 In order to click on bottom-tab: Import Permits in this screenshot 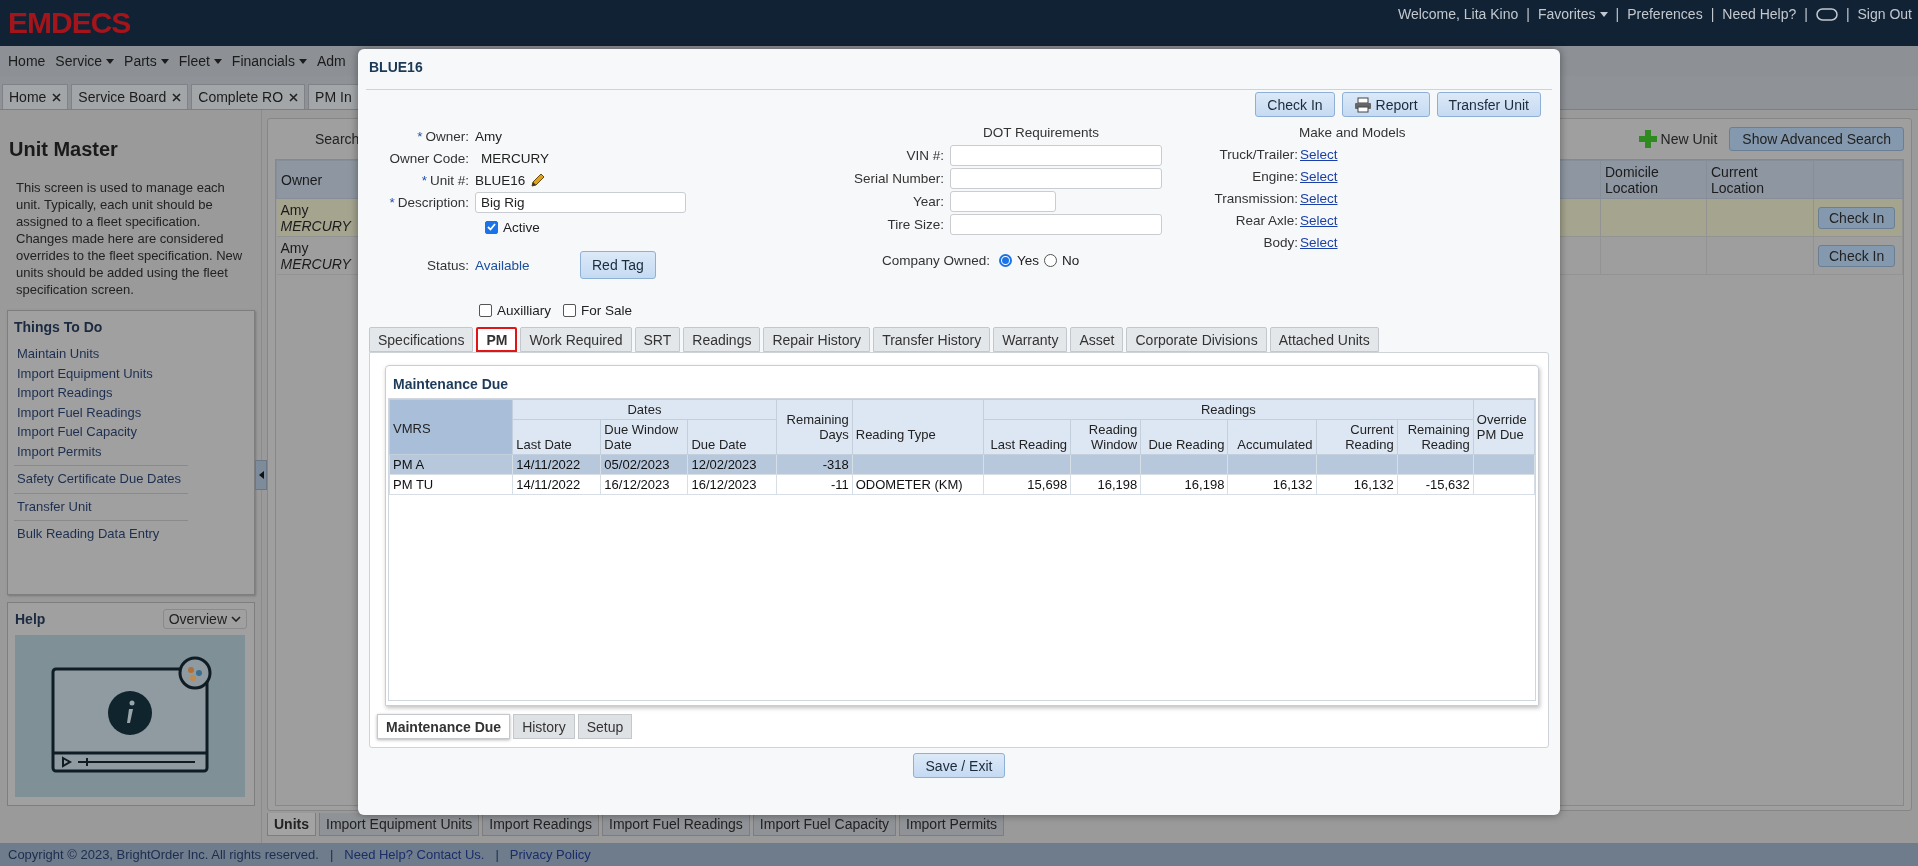, I will do `click(952, 824)`.